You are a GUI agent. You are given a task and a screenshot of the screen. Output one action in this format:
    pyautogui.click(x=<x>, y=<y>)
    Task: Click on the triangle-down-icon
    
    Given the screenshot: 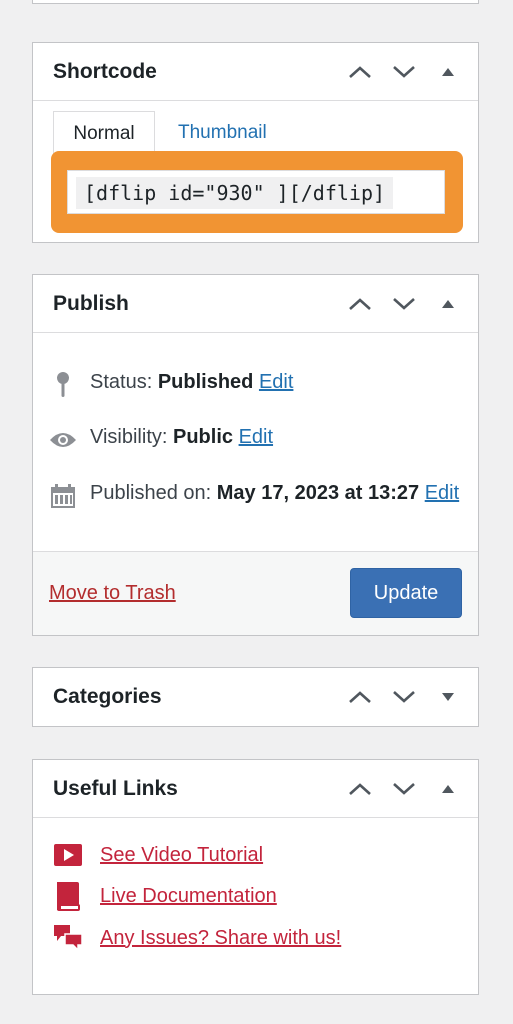 What is the action you would take?
    pyautogui.click(x=448, y=696)
    